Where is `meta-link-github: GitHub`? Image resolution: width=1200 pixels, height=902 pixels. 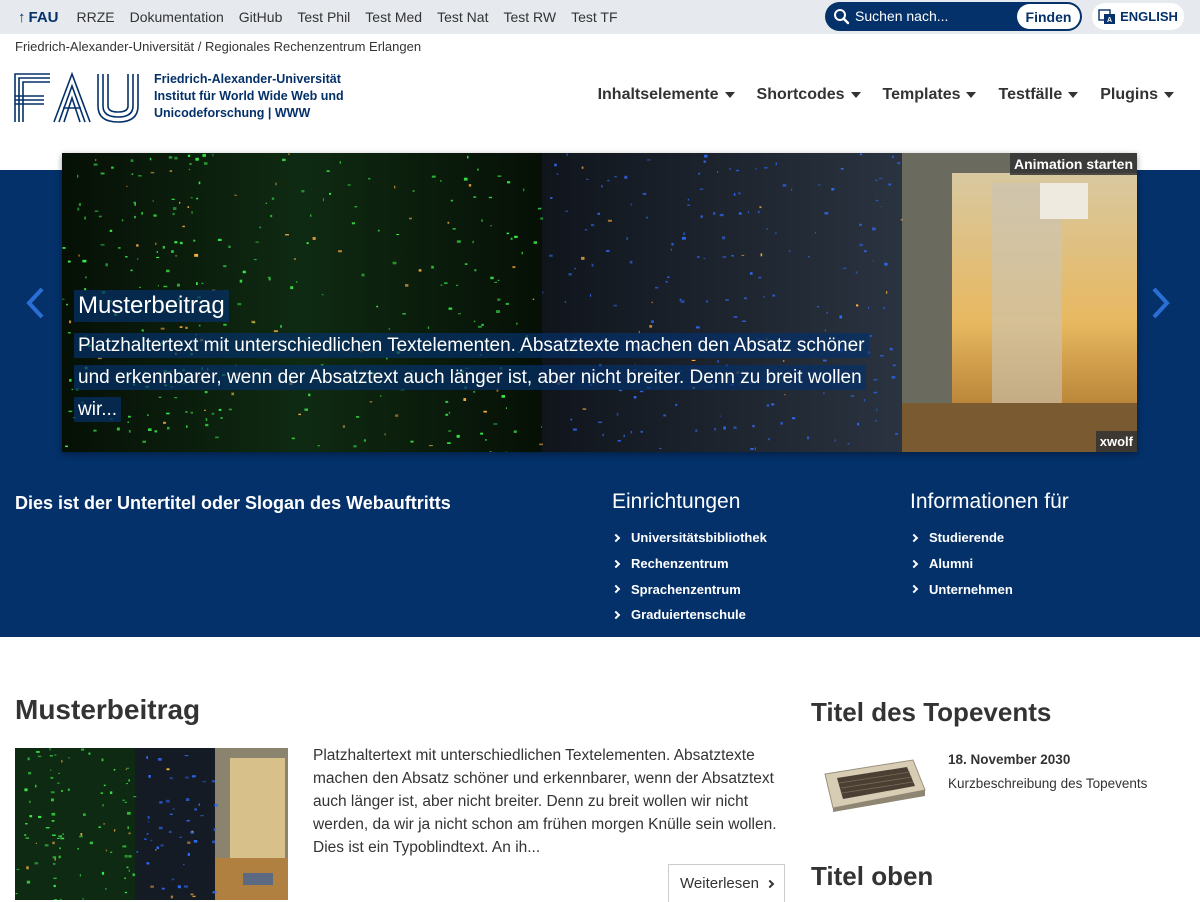
meta-link-github: GitHub is located at coordinates (261, 17).